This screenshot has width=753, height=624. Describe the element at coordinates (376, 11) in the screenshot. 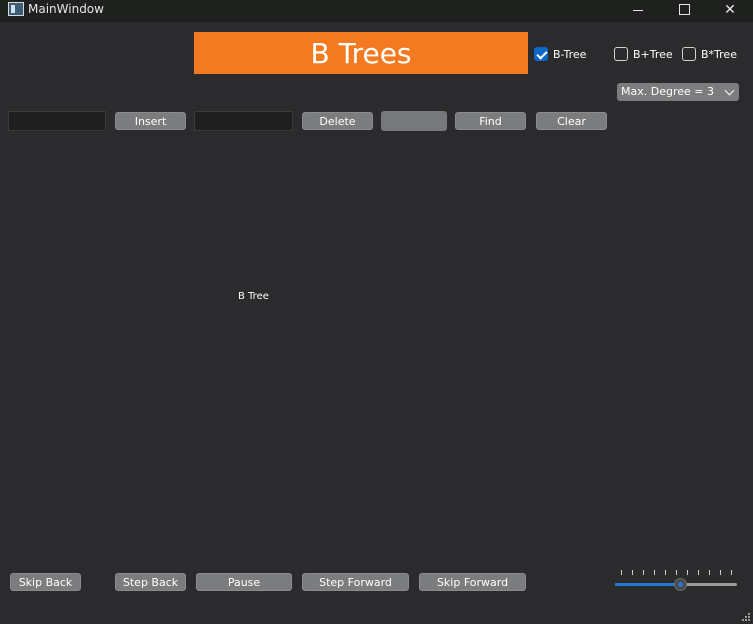

I see `title-bar: MainWindow ✕` at that location.